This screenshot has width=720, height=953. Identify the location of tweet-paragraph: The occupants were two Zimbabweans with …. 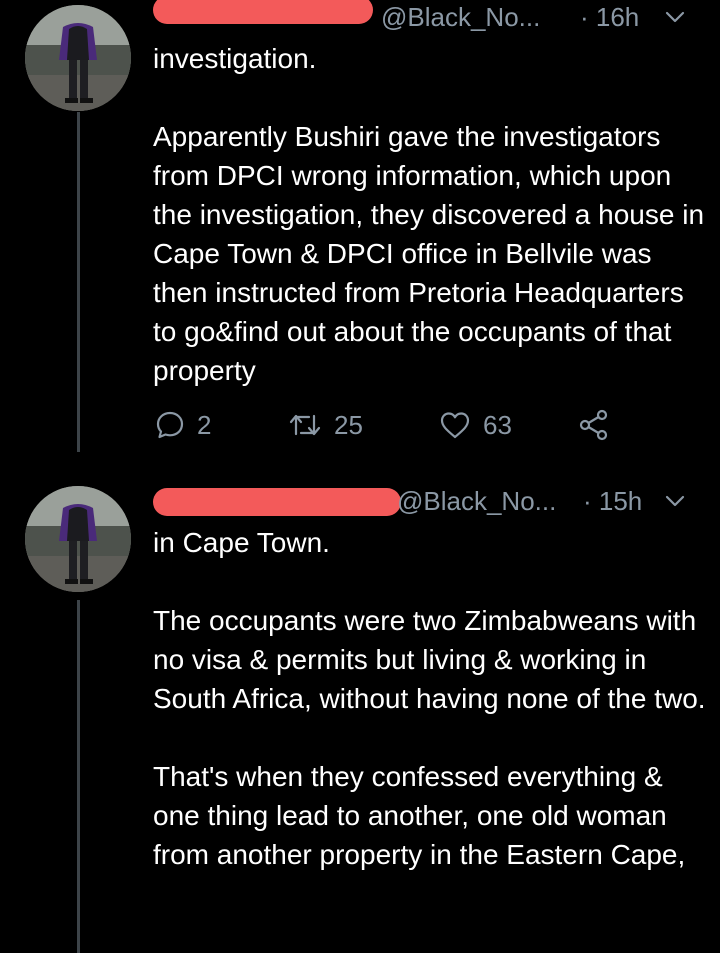
(429, 659).